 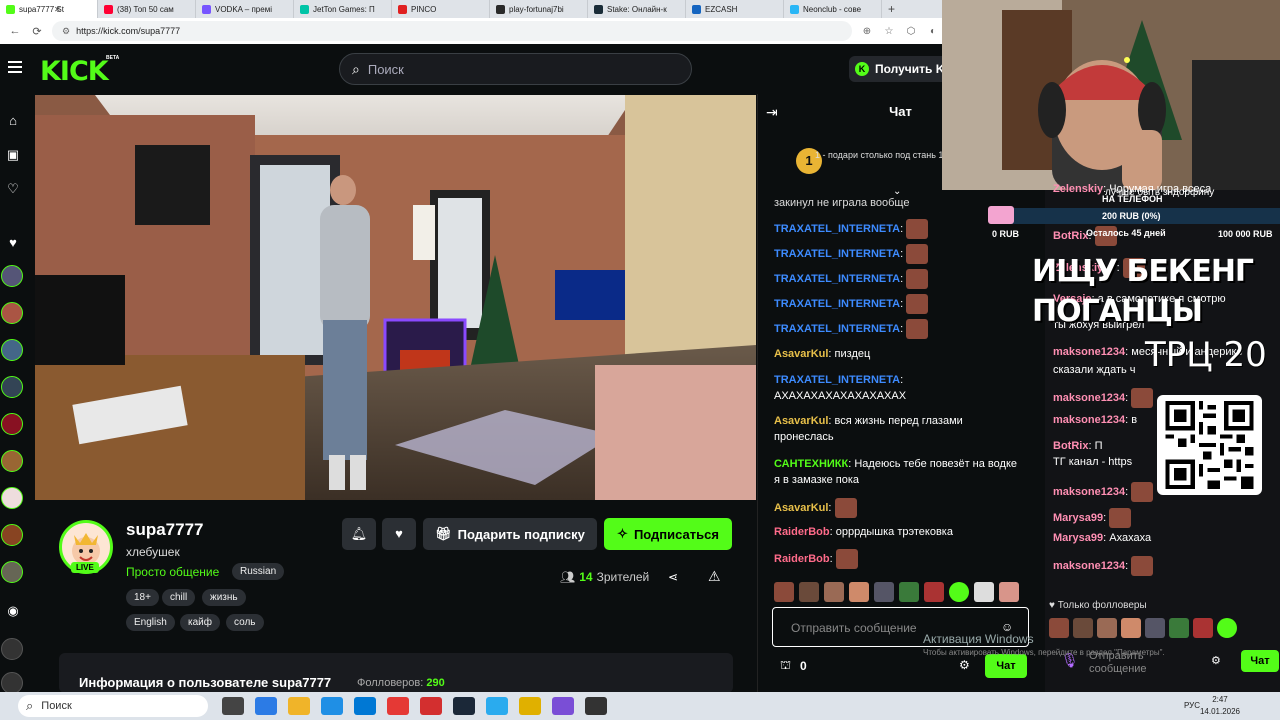 What do you see at coordinates (13, 155) in the screenshot?
I see `browse-icon: ▣` at bounding box center [13, 155].